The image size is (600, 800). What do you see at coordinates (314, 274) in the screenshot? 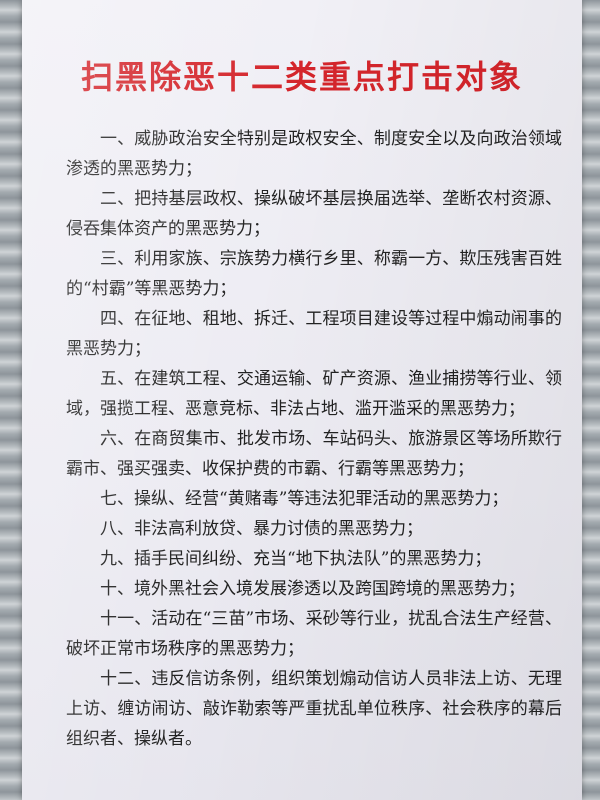
I see `list-item-3: 三、利用家族、宗族势力横行乡里、称霸一方、欺压残害百姓的“村霸”等黑恶势力；` at bounding box center [314, 274].